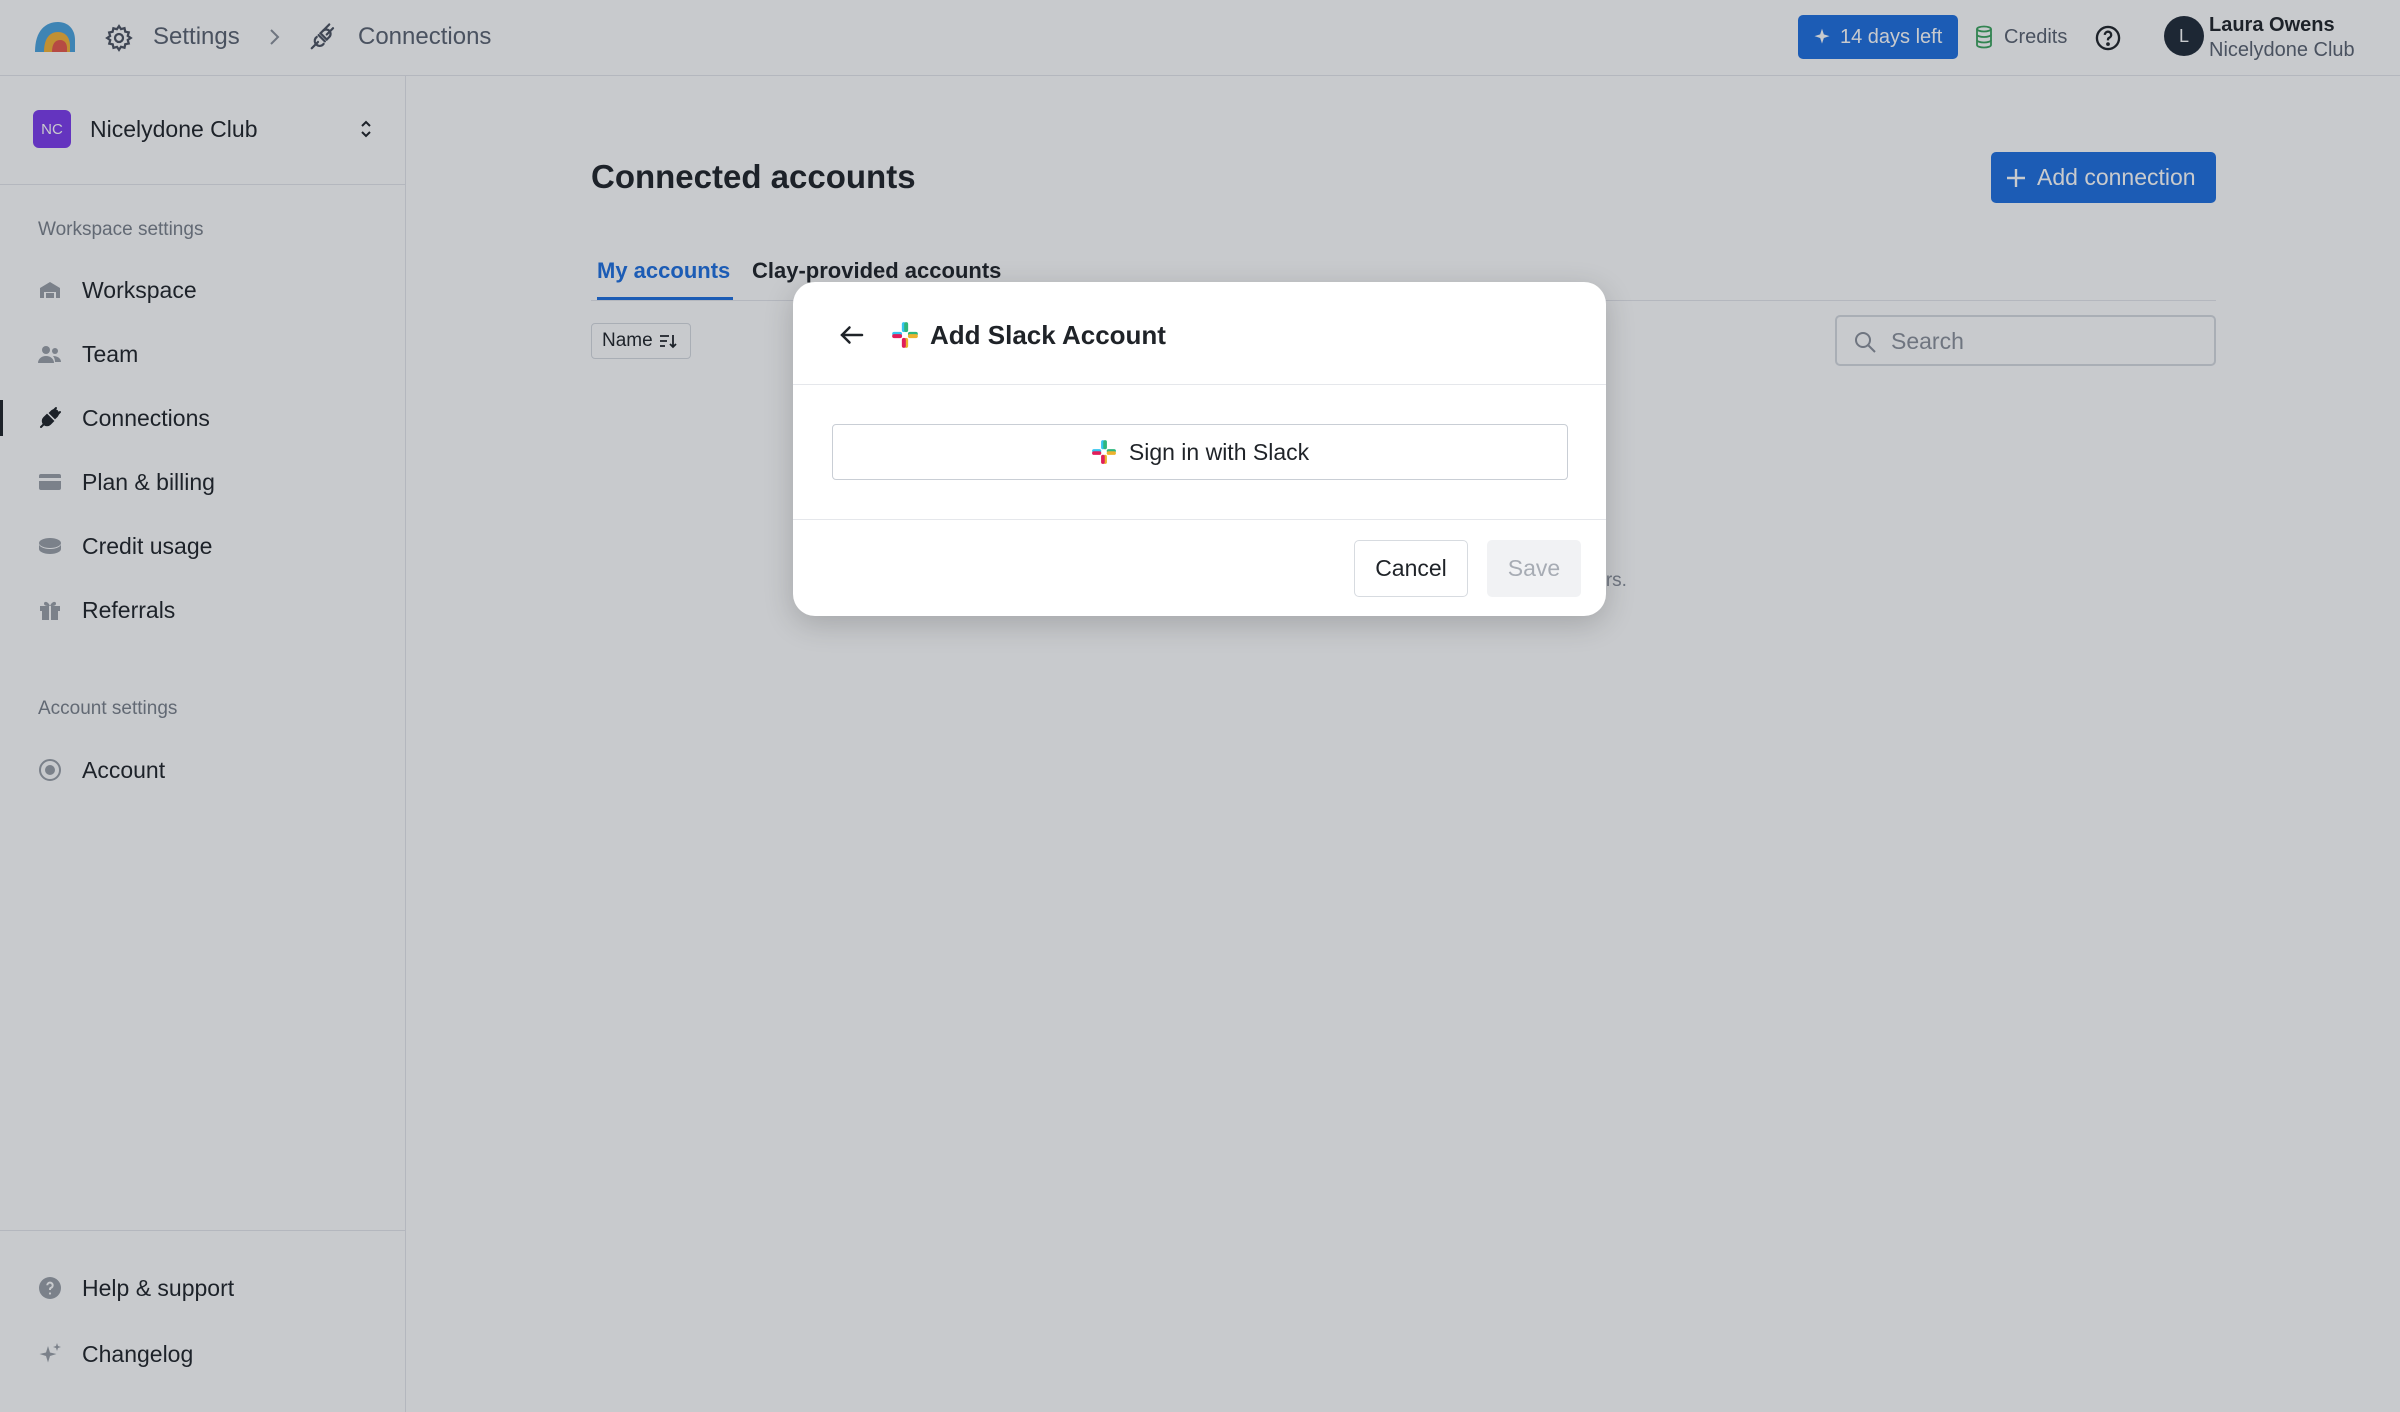  I want to click on save-button: Save, so click(1534, 568).